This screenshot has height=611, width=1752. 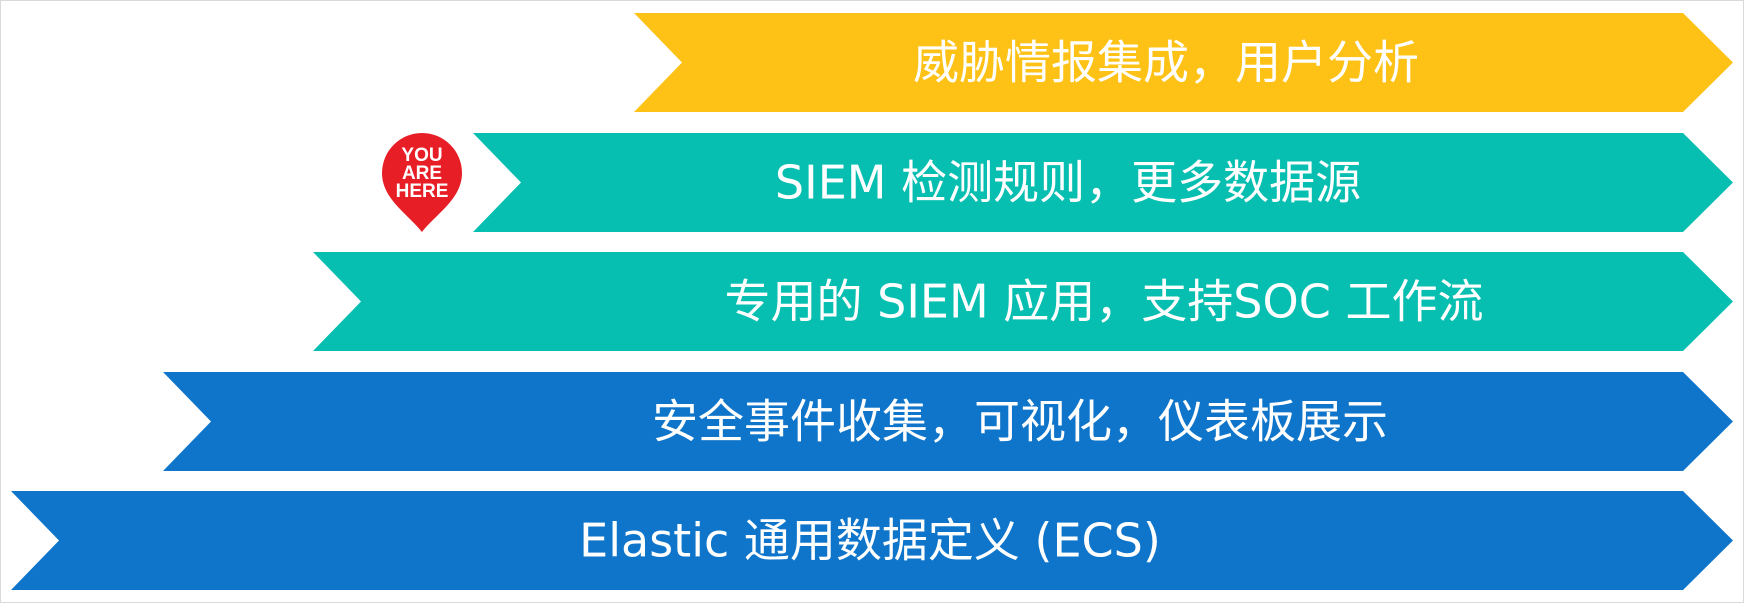 I want to click on layer-label-4: 安全事件收集，可视化，仪表板展示, so click(x=1020, y=422).